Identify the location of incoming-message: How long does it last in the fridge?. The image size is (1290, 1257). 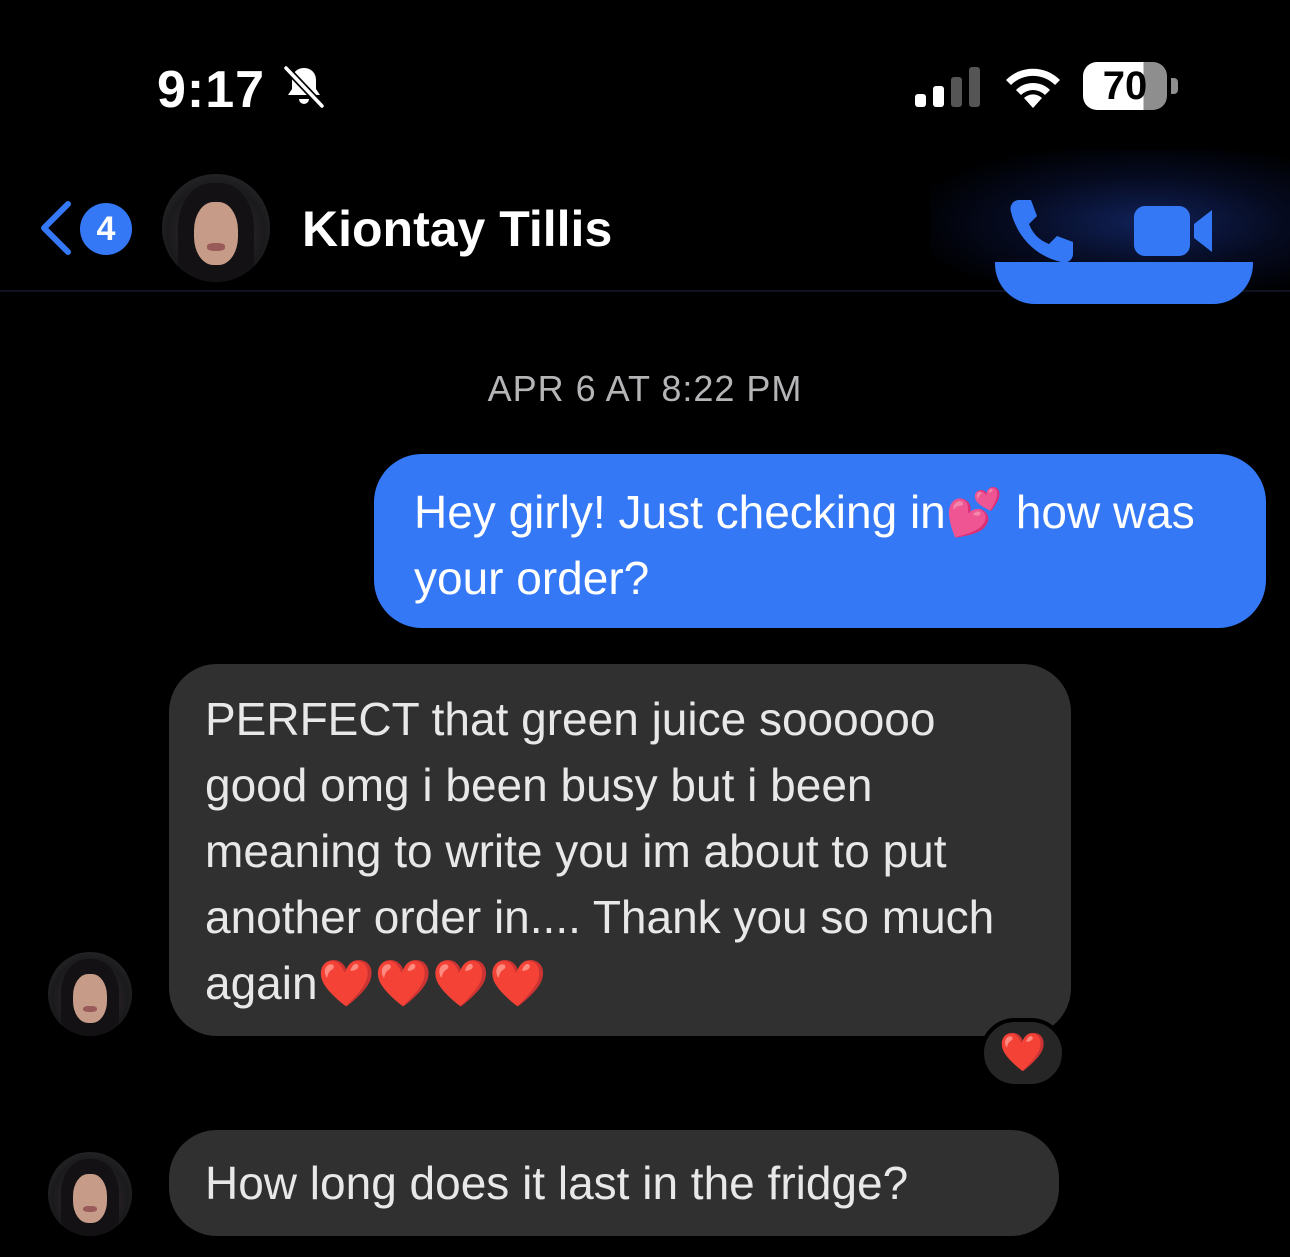
(614, 1183).